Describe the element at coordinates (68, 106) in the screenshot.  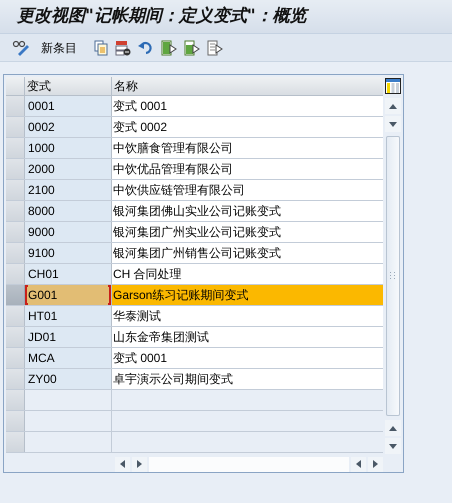
I see `key-cell: 0001` at that location.